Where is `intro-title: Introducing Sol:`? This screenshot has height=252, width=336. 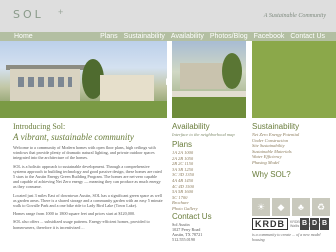
intro-title: Introducing Sol: is located at coordinates (39, 126).